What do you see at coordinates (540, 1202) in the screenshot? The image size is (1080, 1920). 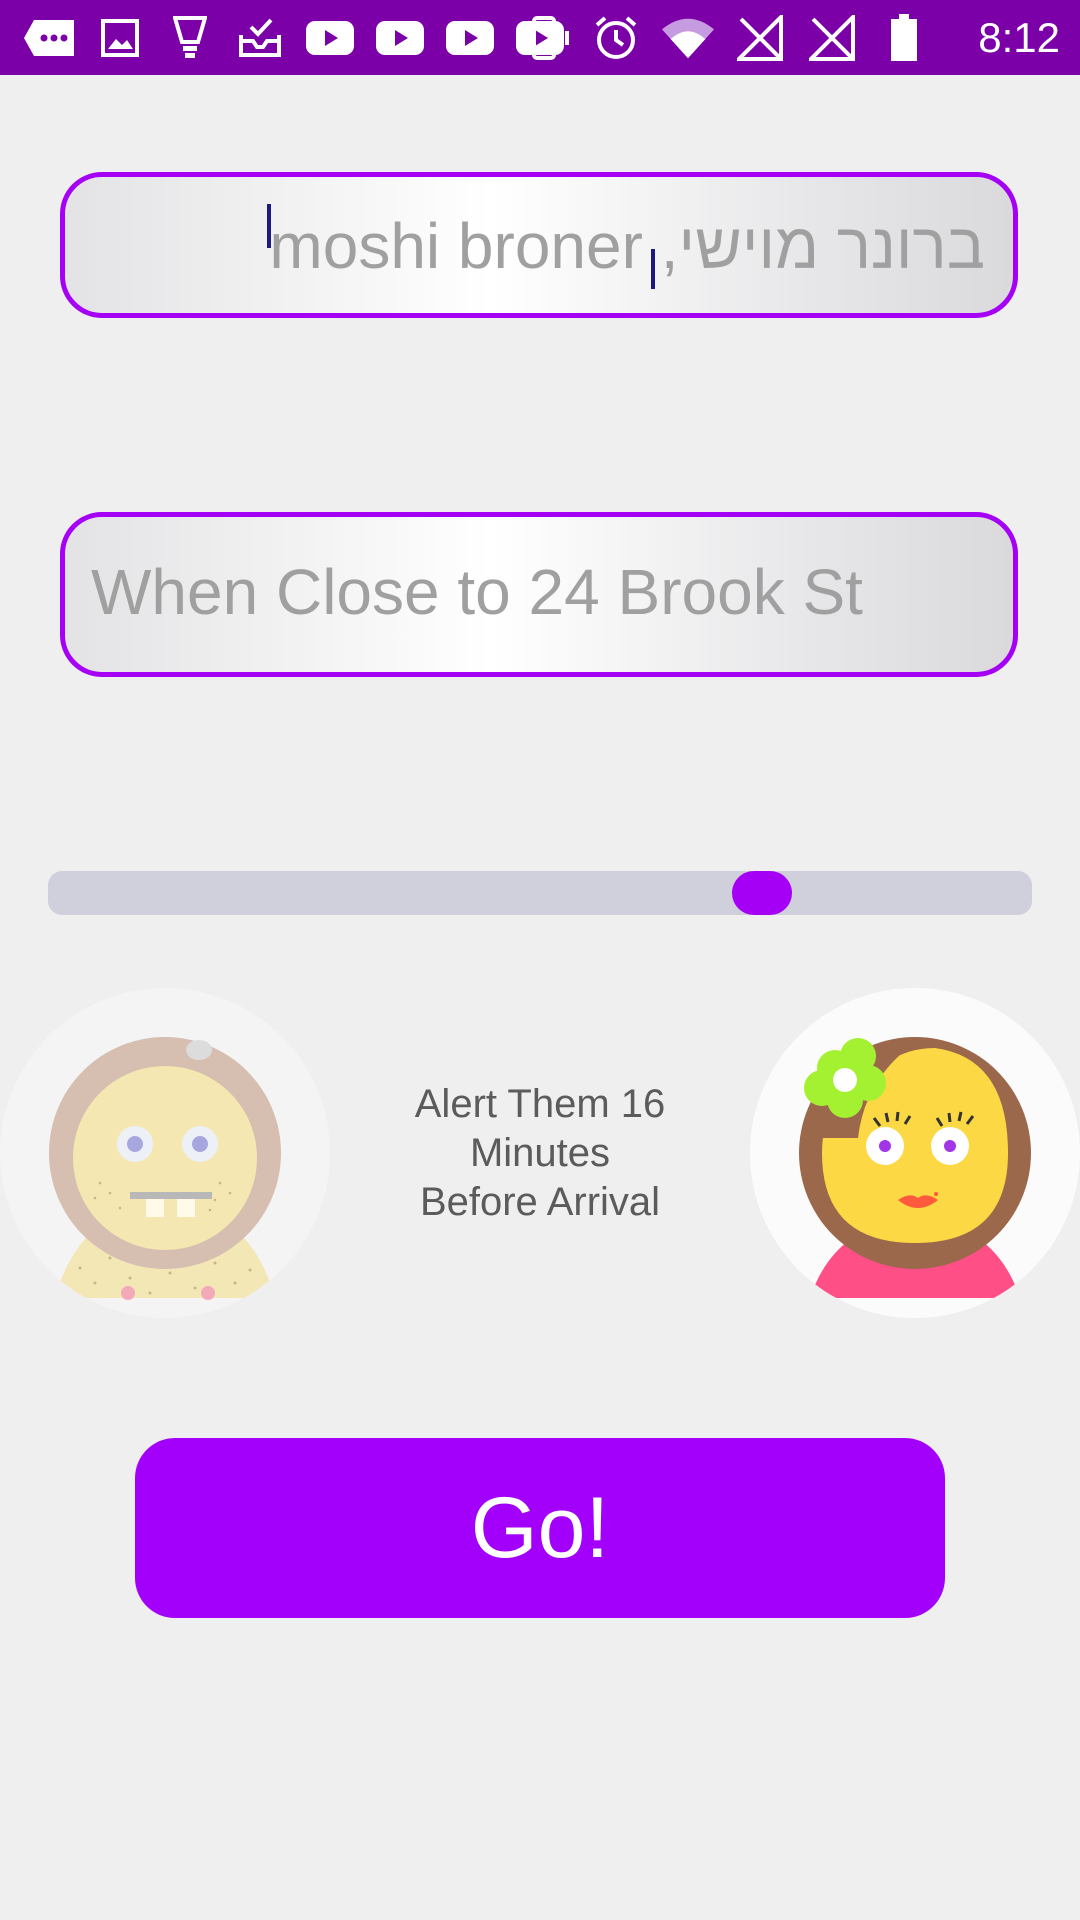 I see `alert-text-line: Before Arrival` at bounding box center [540, 1202].